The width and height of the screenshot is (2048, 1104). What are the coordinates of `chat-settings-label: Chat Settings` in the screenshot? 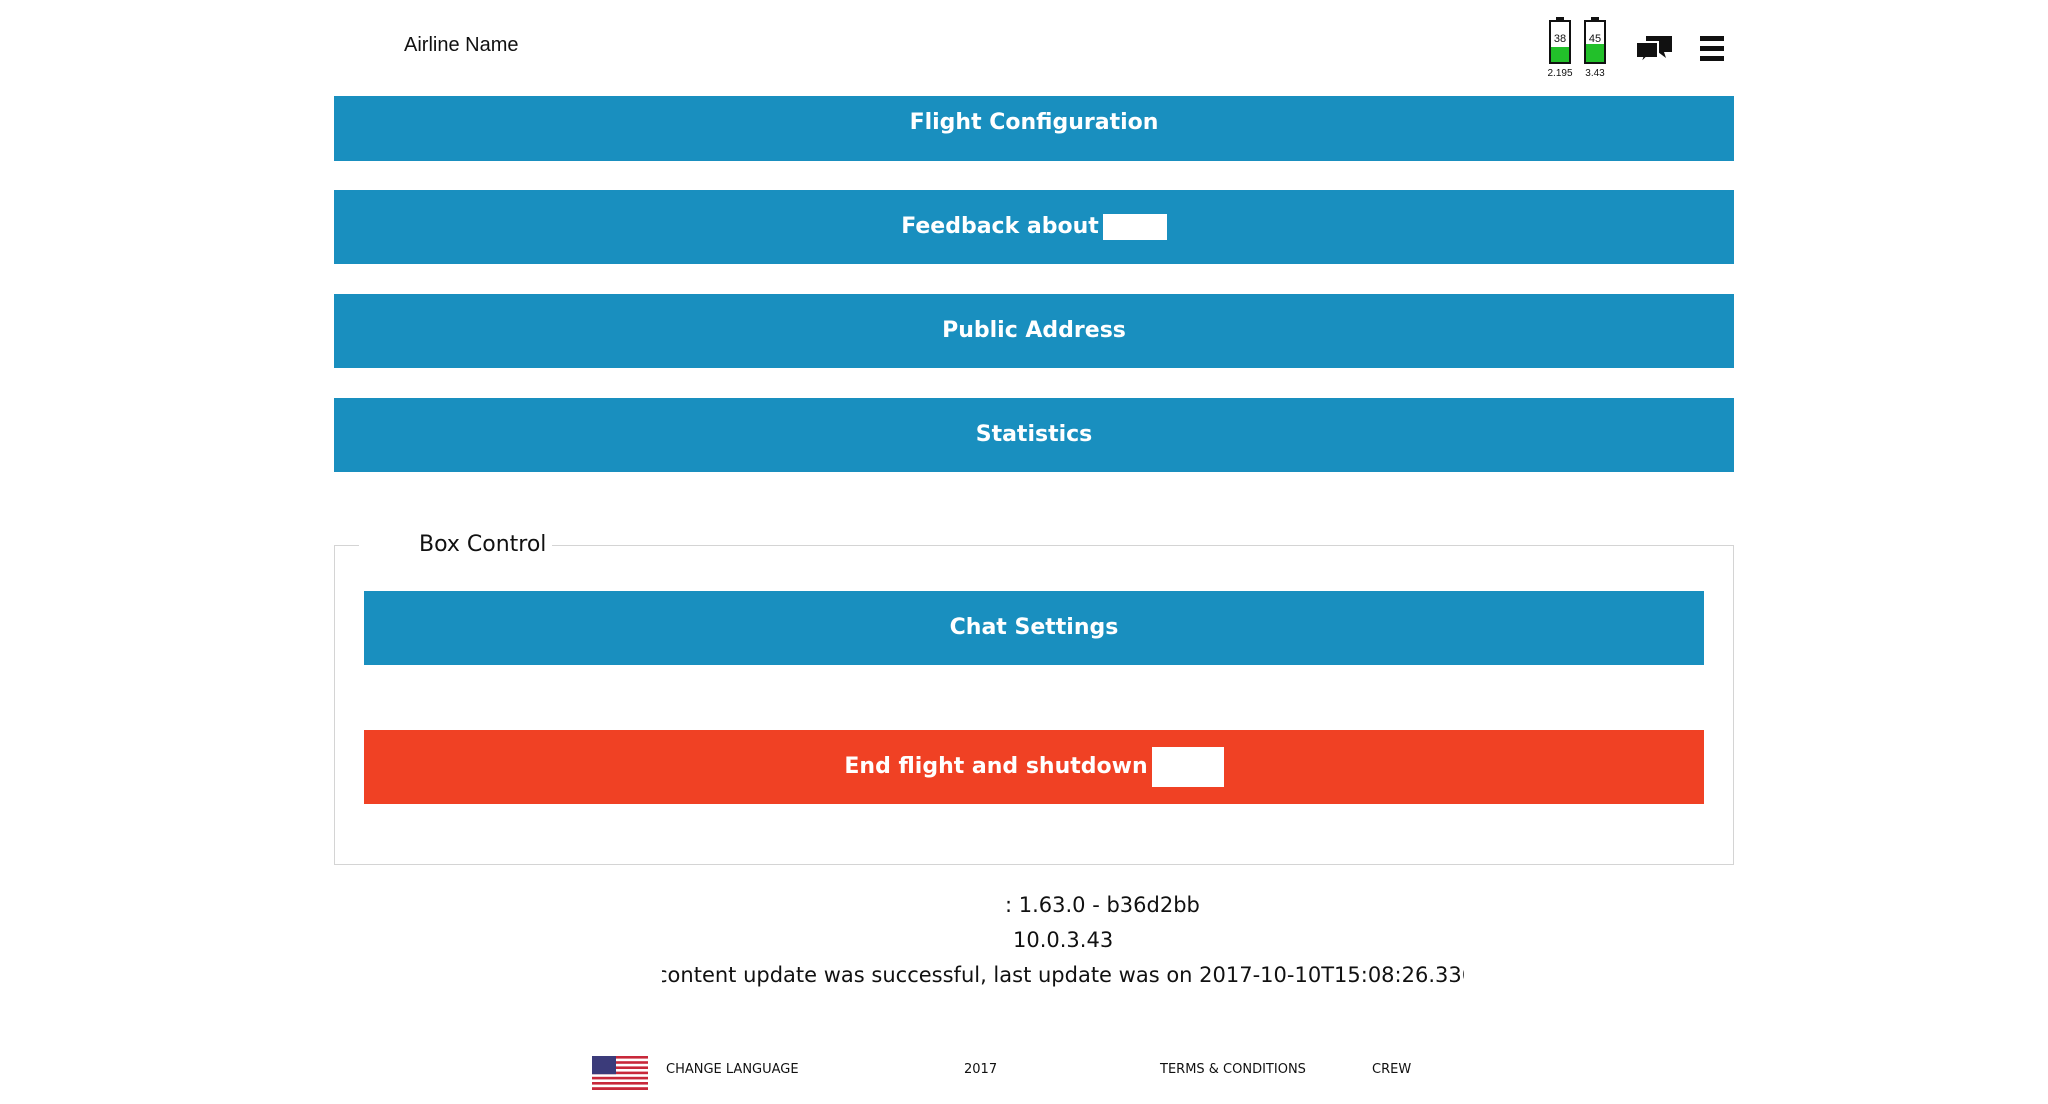 It's located at (1034, 627).